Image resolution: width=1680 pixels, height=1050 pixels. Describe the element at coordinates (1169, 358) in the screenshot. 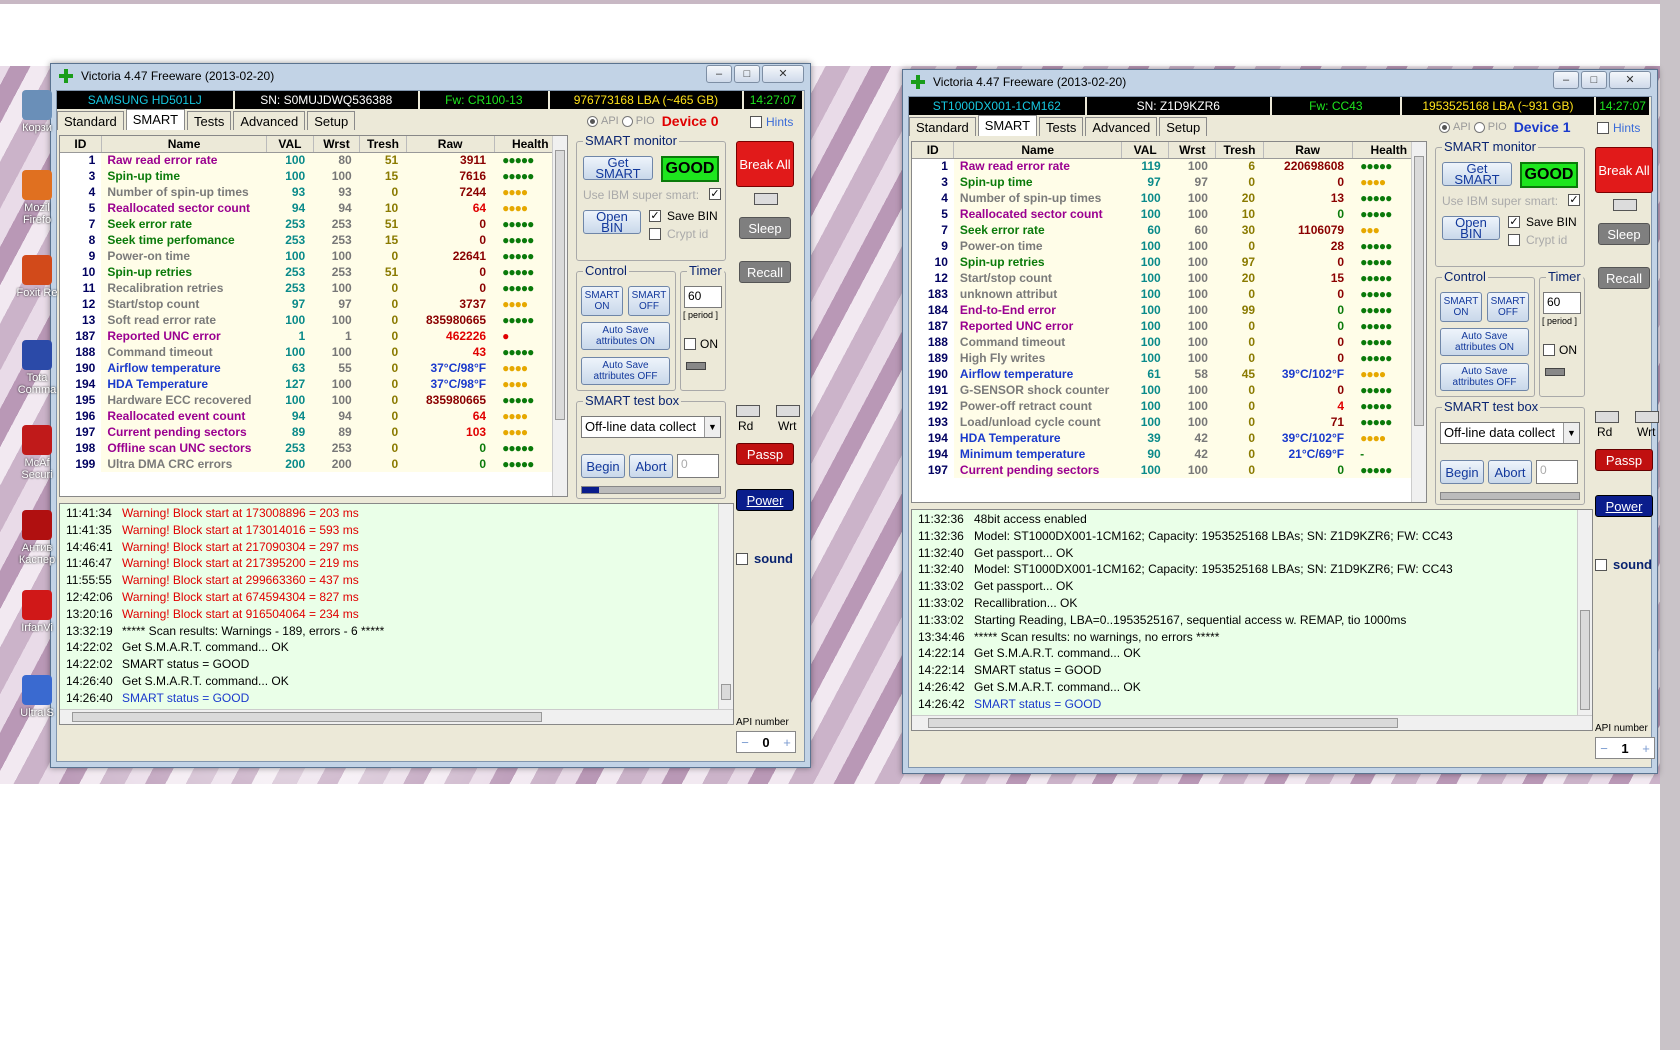

I see `table-row: 189 High Fly writes 100 100 0 0 ●●●●●` at that location.